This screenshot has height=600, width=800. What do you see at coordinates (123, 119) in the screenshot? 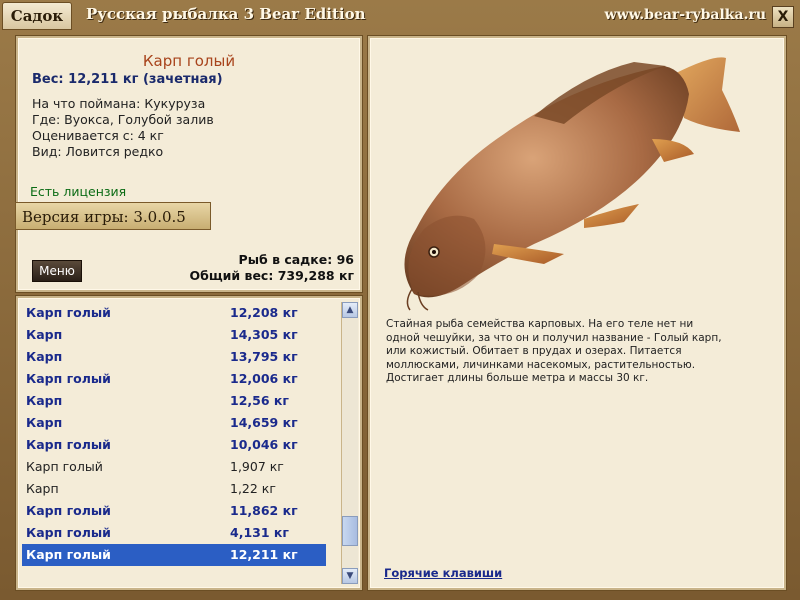
I see `place-line: Где: Вуокса, Голубой залив` at bounding box center [123, 119].